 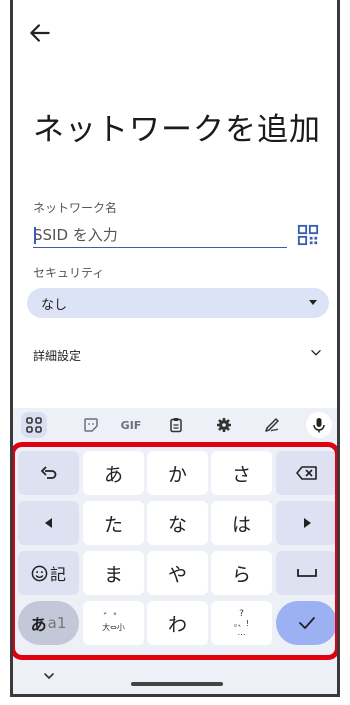 I want to click on key-ha: は, so click(x=241, y=523).